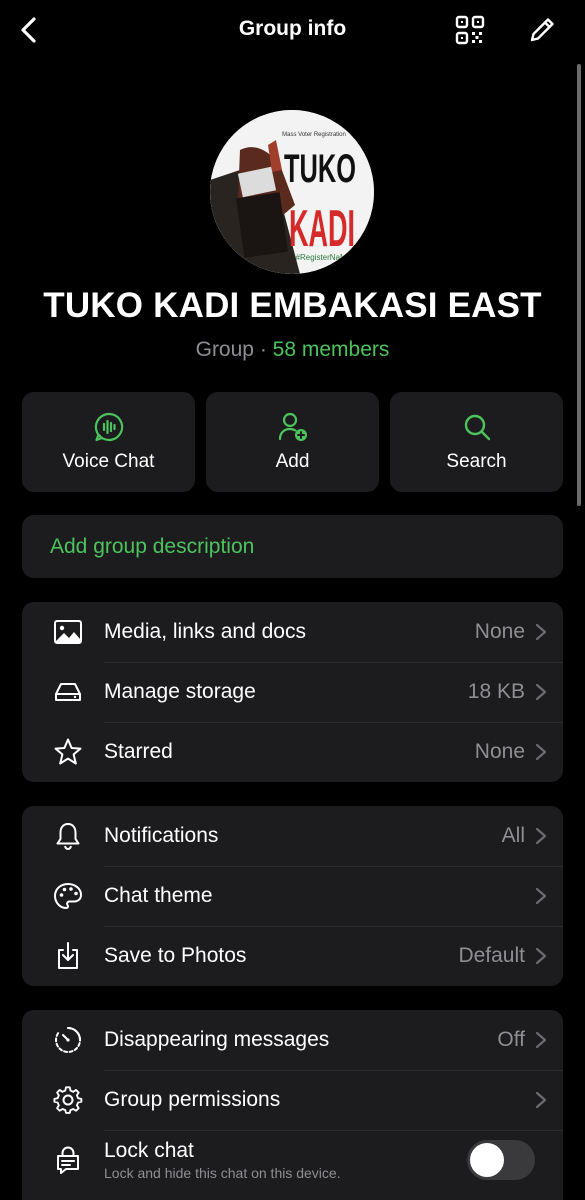 The image size is (585, 1200). What do you see at coordinates (180, 691) in the screenshot?
I see `manage-storage-label: Manage storage` at bounding box center [180, 691].